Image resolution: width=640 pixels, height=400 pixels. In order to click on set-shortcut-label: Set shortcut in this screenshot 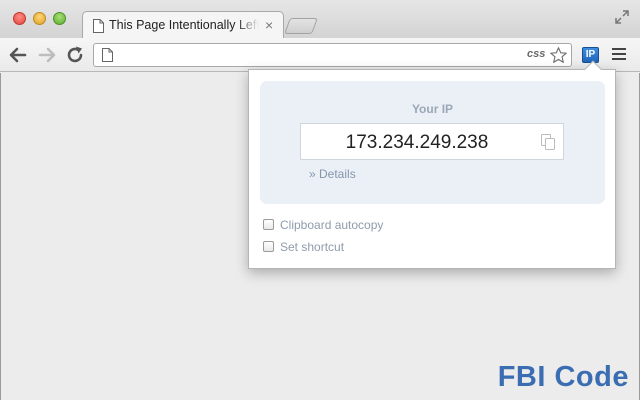, I will do `click(312, 247)`.